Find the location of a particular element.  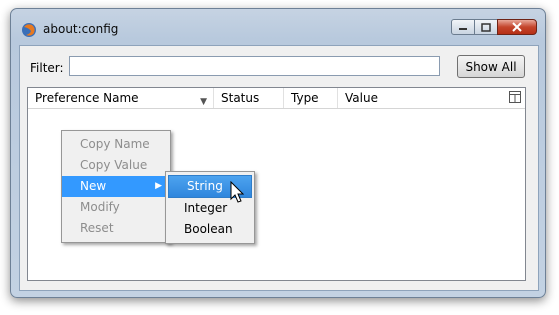

submenu-arrow-icon: ▶ is located at coordinates (158, 186).